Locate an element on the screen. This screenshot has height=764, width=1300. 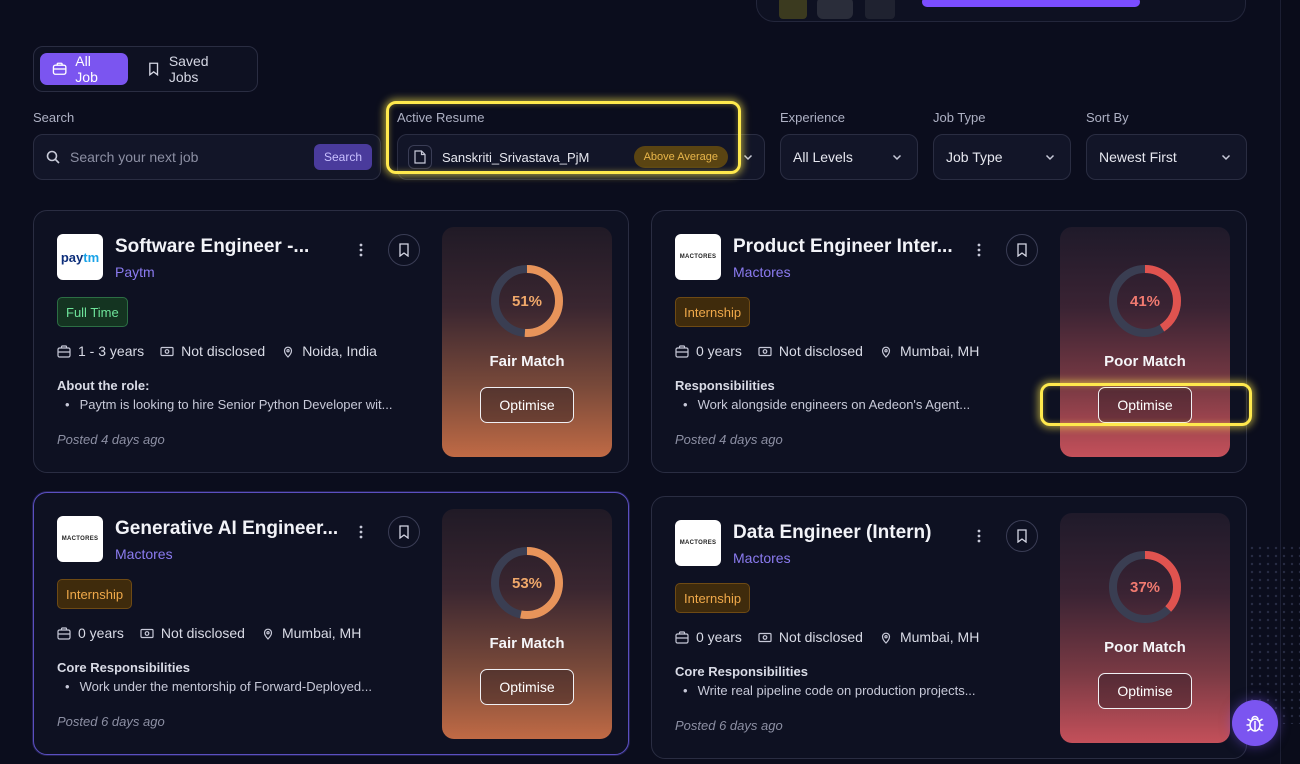
active-resume-select: Sanskriti_Srivastava_PjM Above Average is located at coordinates (581, 157).